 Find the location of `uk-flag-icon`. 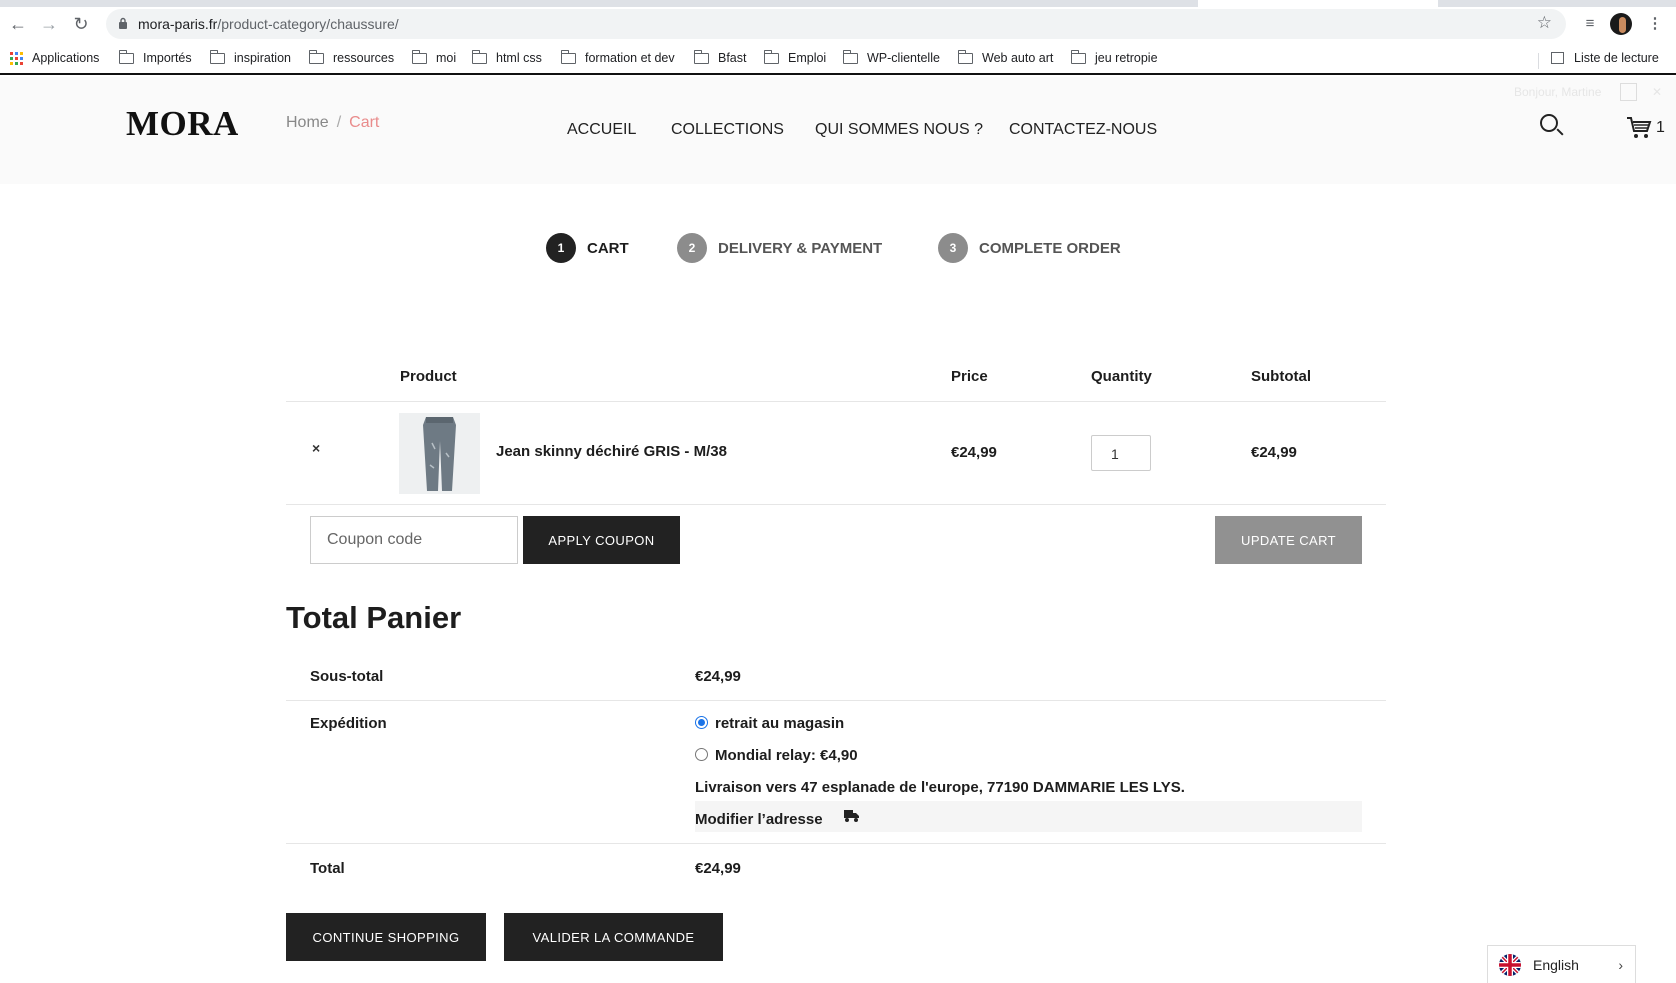

uk-flag-icon is located at coordinates (1510, 964).